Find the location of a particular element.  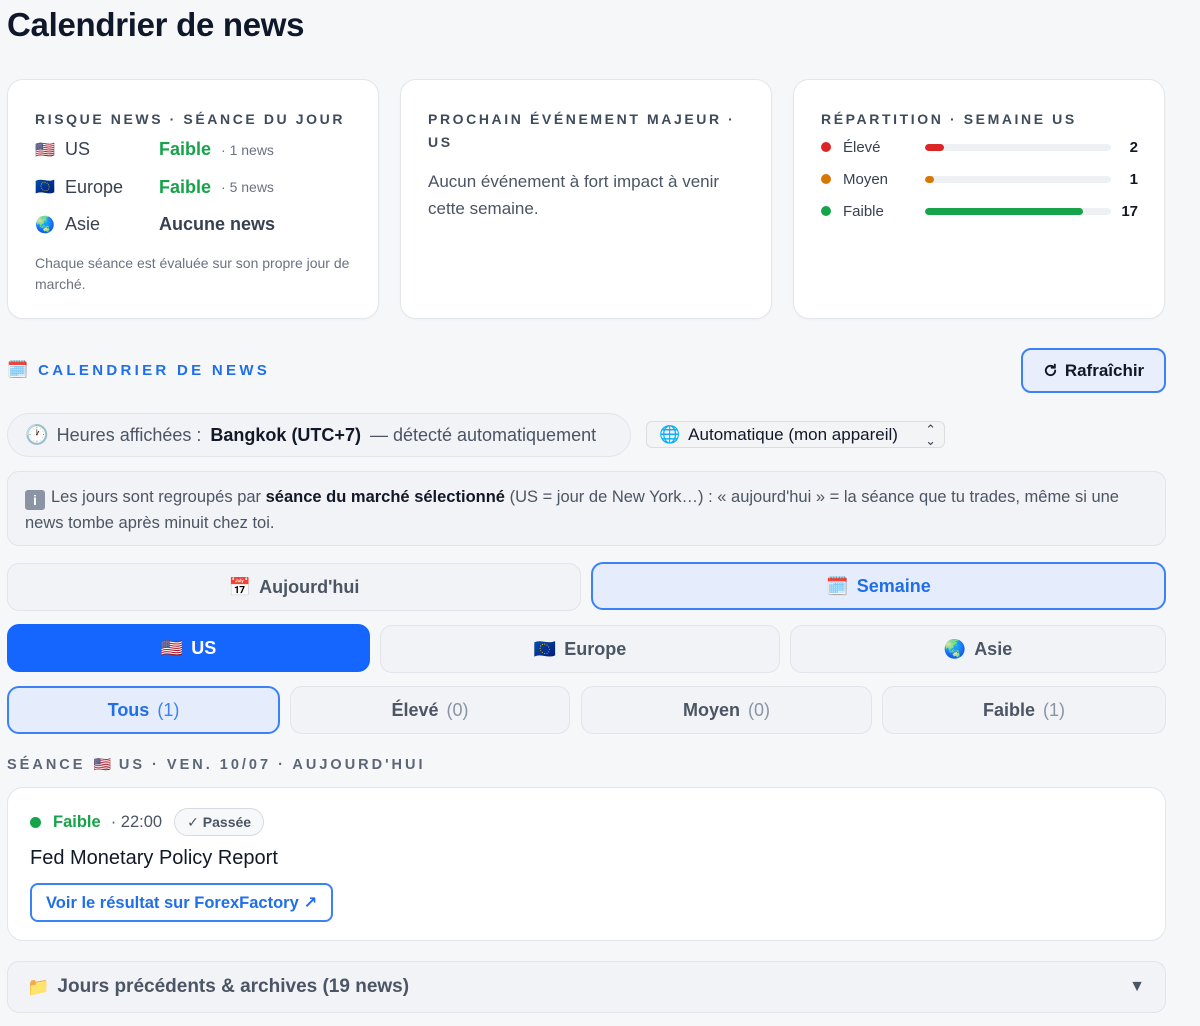

tab-market-asia: 🌏 Asie is located at coordinates (978, 649).